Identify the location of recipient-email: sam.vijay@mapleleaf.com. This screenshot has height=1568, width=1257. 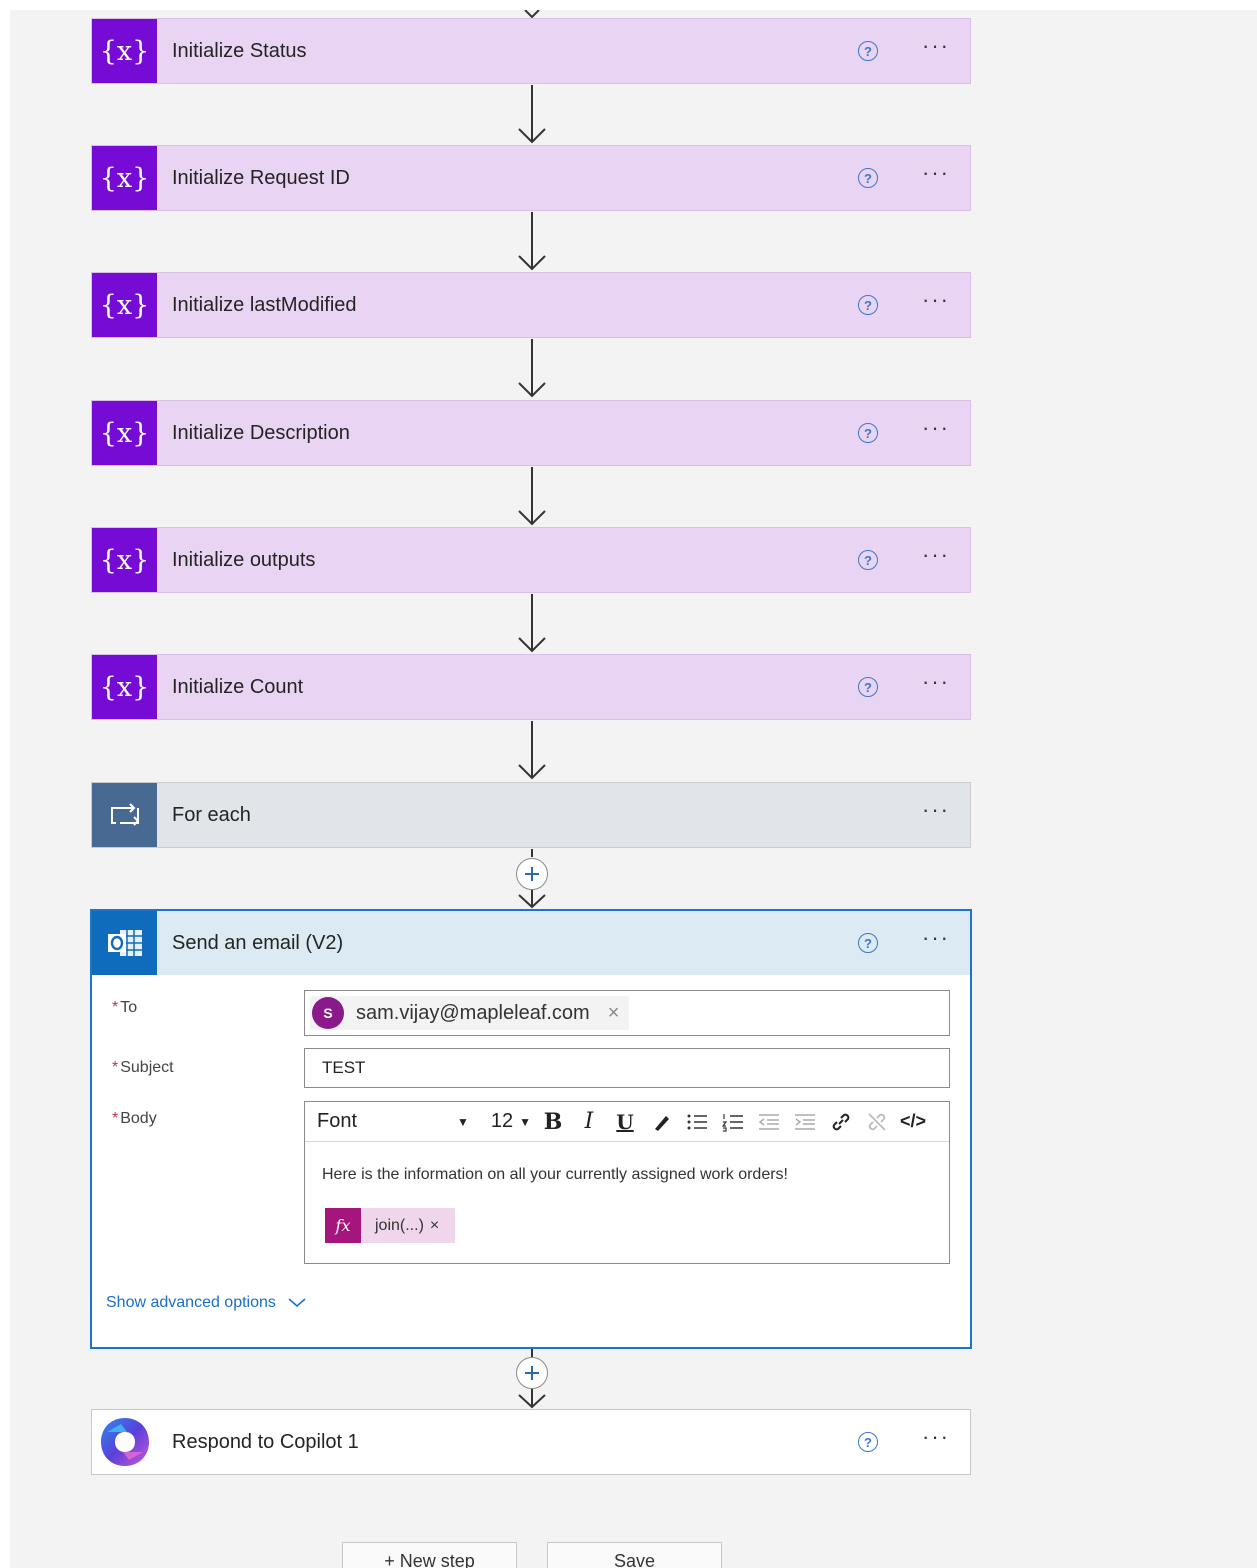
(473, 1012).